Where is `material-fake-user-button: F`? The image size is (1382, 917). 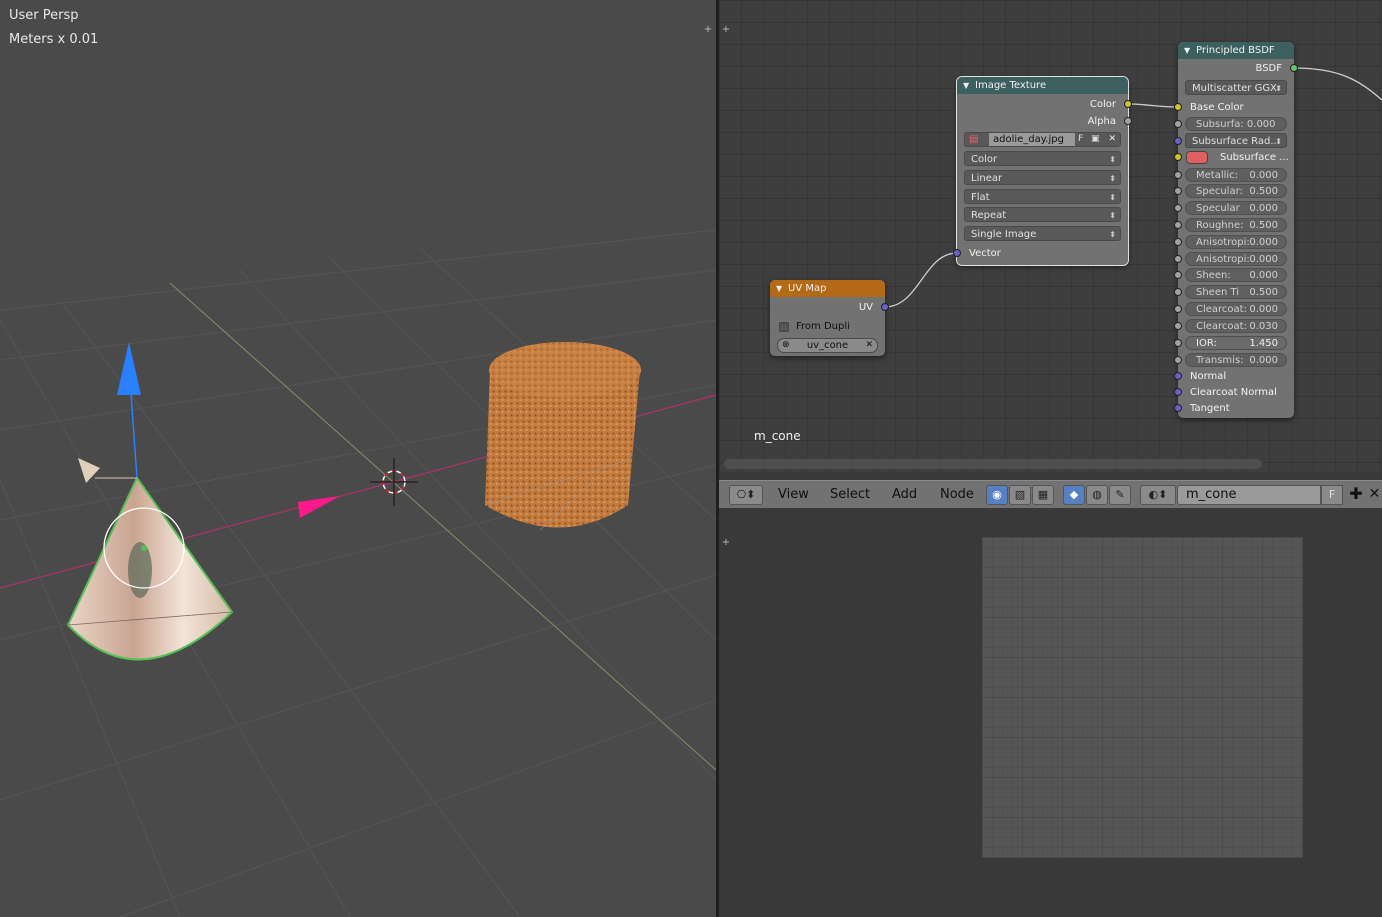 material-fake-user-button: F is located at coordinates (1332, 495).